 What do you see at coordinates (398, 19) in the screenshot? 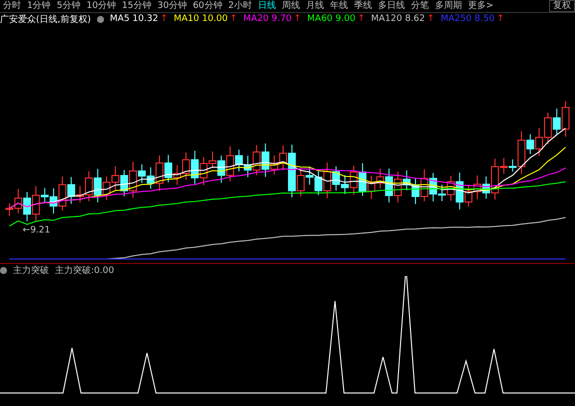
I see `average-value: MA120 8.62` at bounding box center [398, 19].